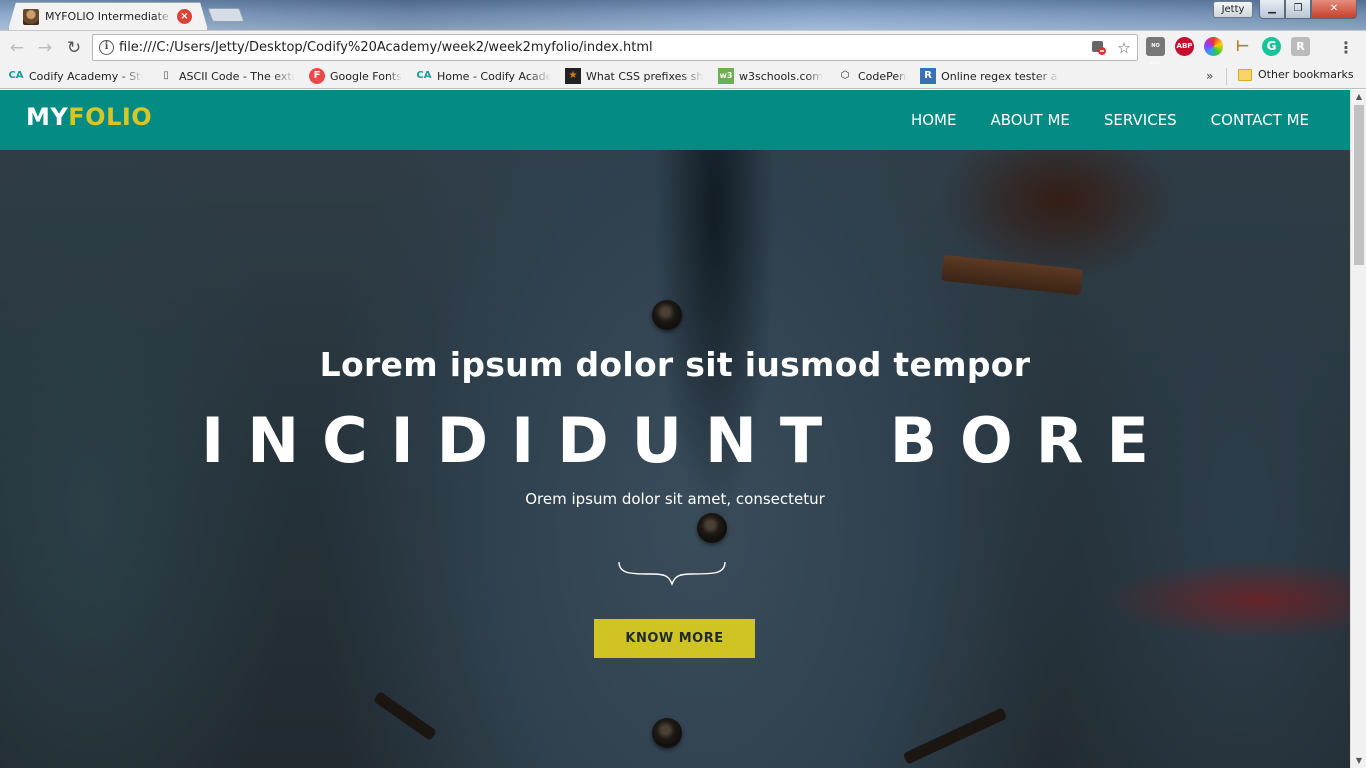 The height and width of the screenshot is (768, 1366). What do you see at coordinates (1233, 9) in the screenshot?
I see `profile-button: Jetty` at bounding box center [1233, 9].